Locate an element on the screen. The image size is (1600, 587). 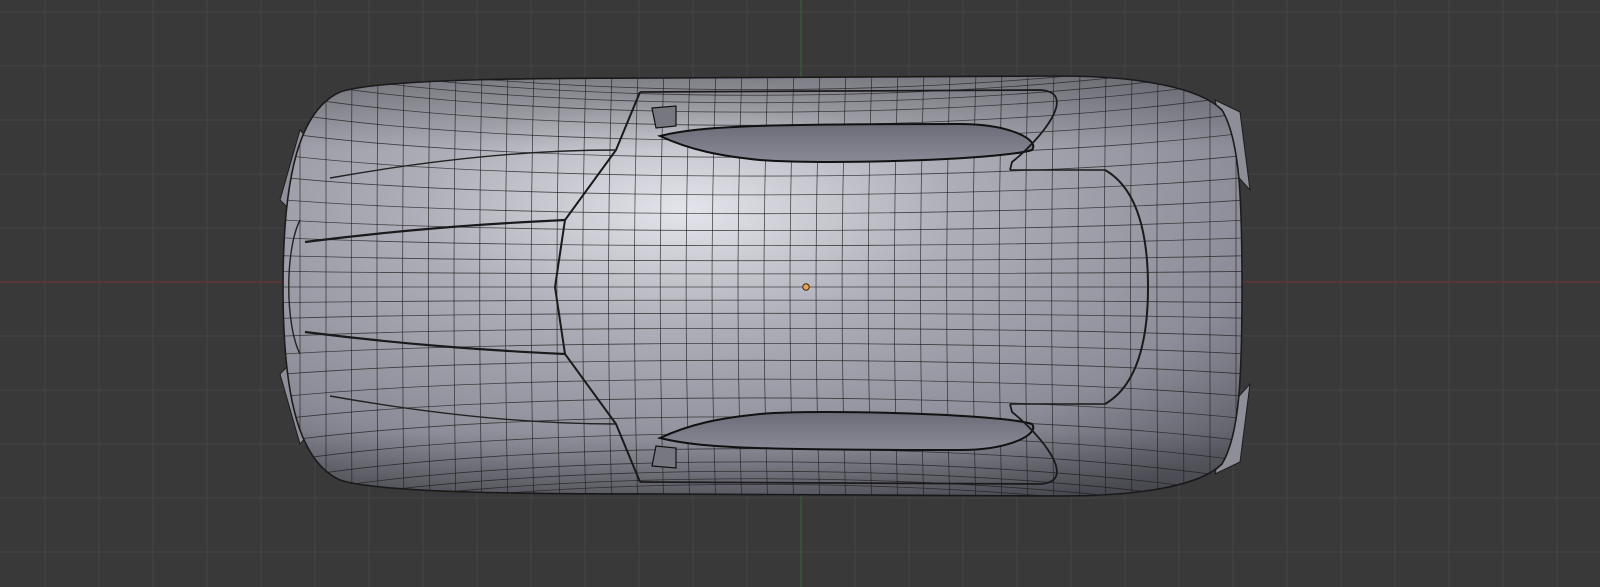
side-mirror-right is located at coordinates (664, 457).